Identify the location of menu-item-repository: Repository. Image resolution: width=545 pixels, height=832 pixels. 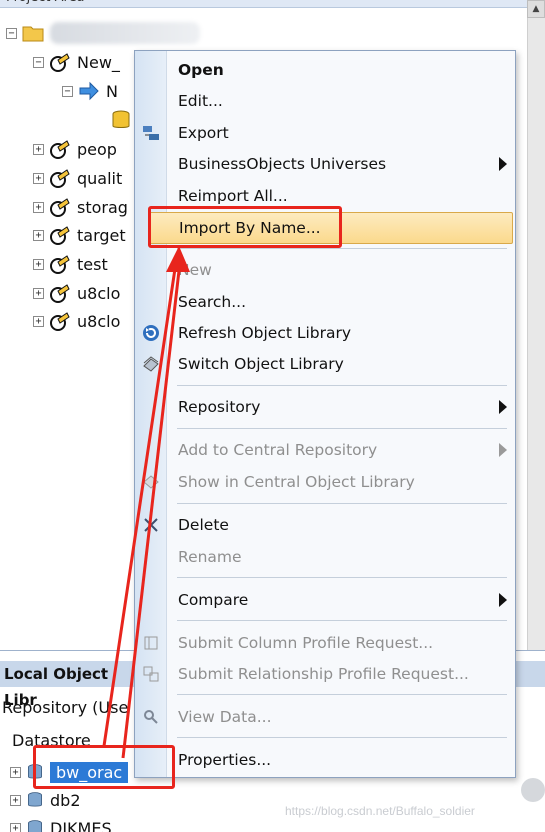
(325, 407).